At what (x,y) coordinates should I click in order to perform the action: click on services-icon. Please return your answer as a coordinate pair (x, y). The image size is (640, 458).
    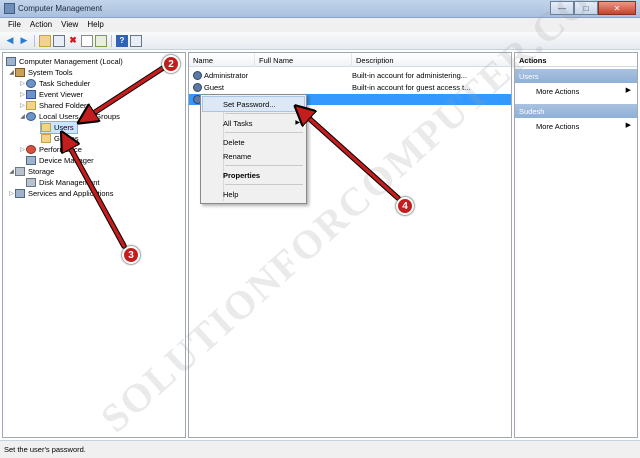
    Looking at the image, I should click on (20, 193).